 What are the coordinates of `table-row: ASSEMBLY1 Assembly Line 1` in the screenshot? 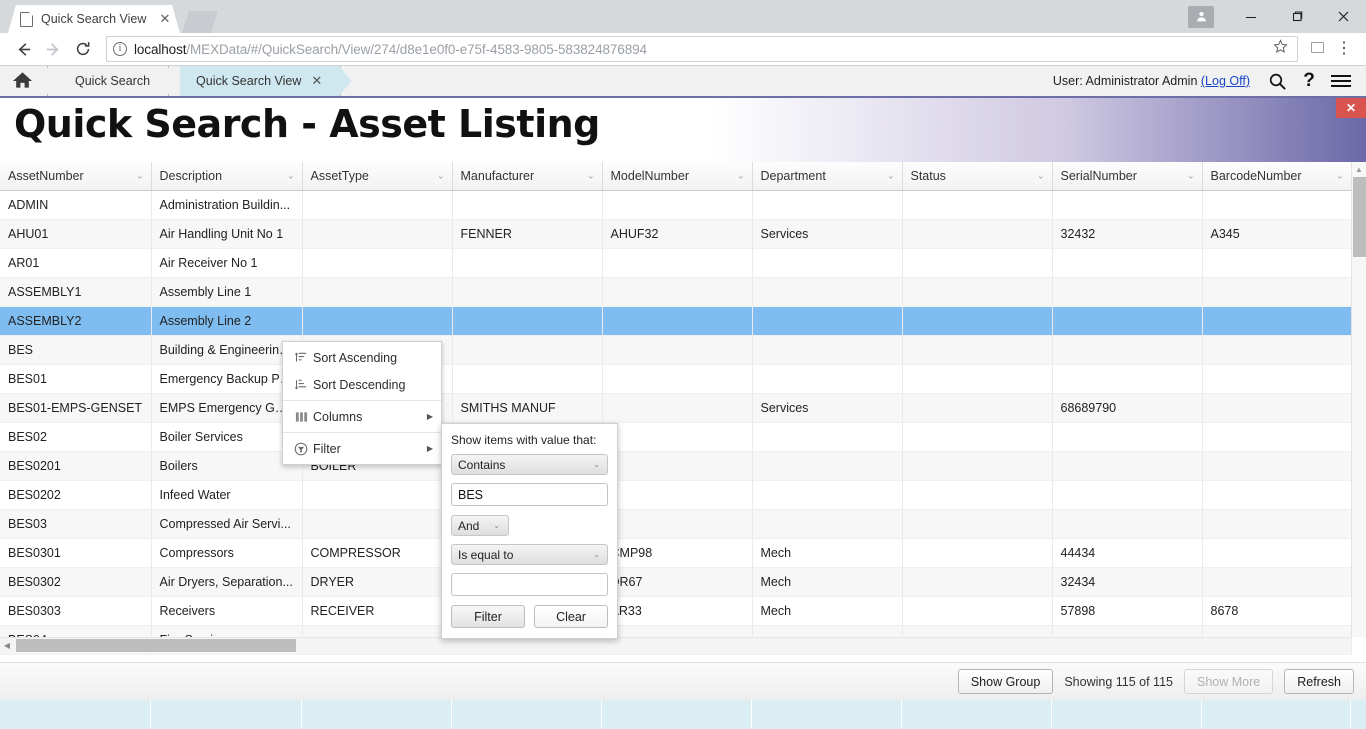 It's located at (676, 292).